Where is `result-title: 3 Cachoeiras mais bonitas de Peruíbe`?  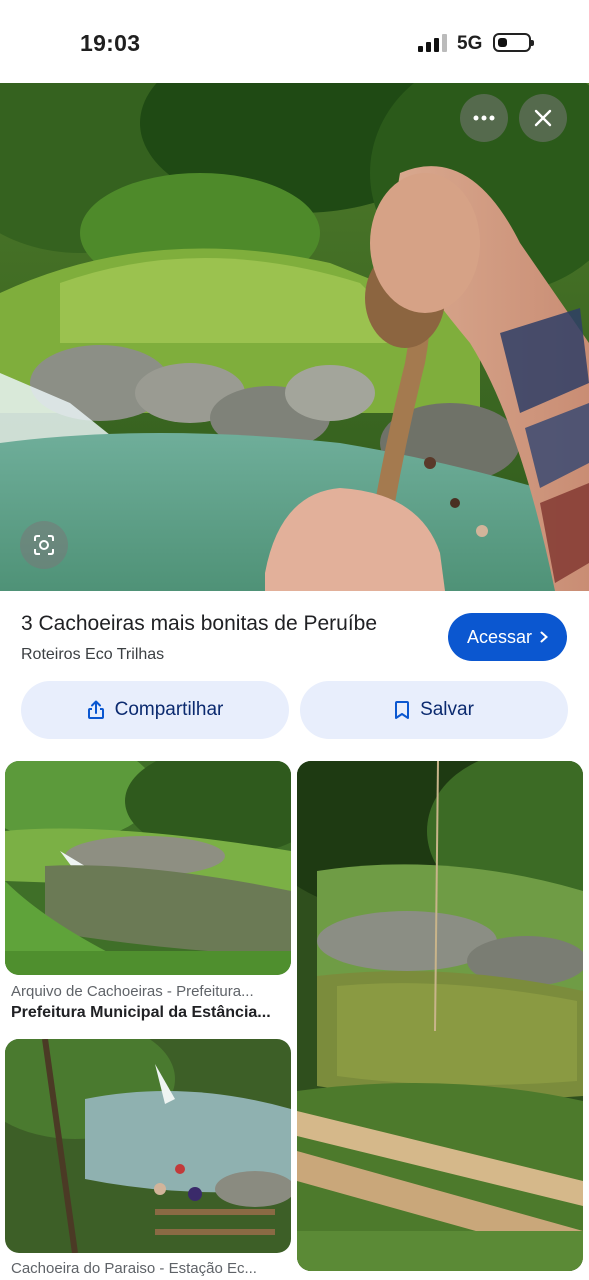 result-title: 3 Cachoeiras mais bonitas de Peruíbe is located at coordinates (199, 624).